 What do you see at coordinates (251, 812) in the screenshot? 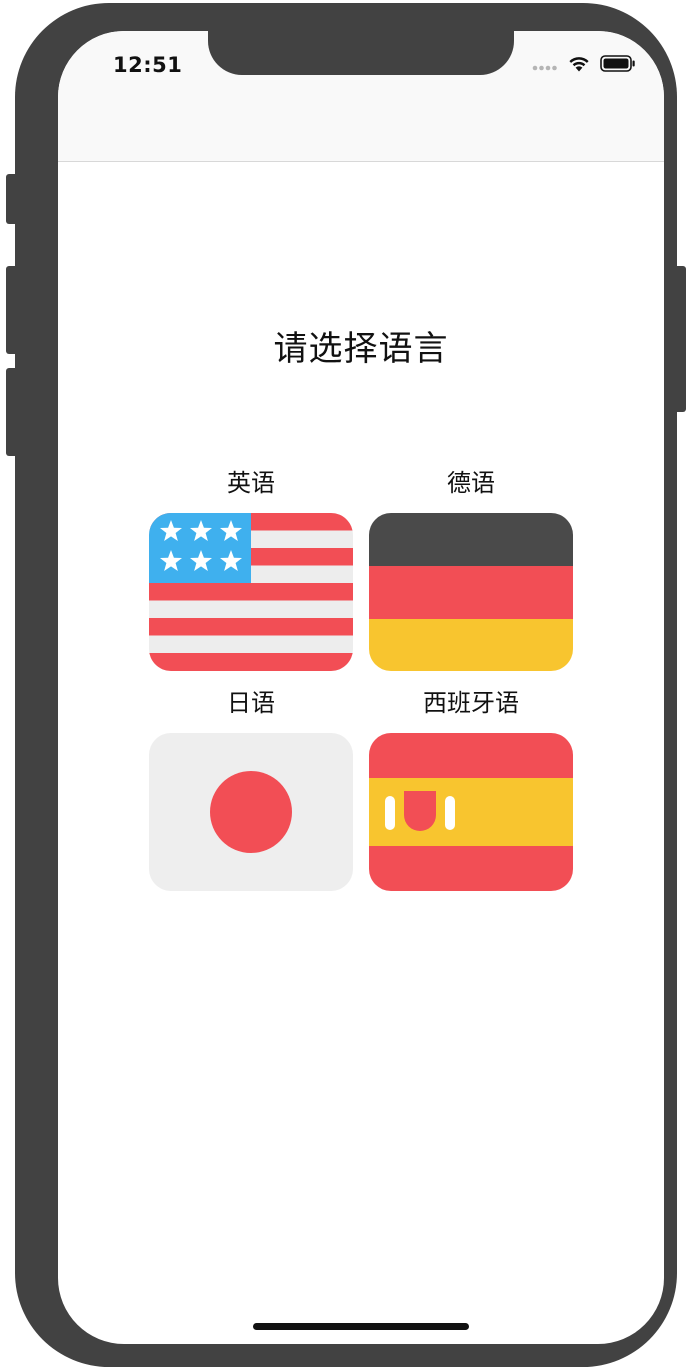
I see `japan-flag-icon` at bounding box center [251, 812].